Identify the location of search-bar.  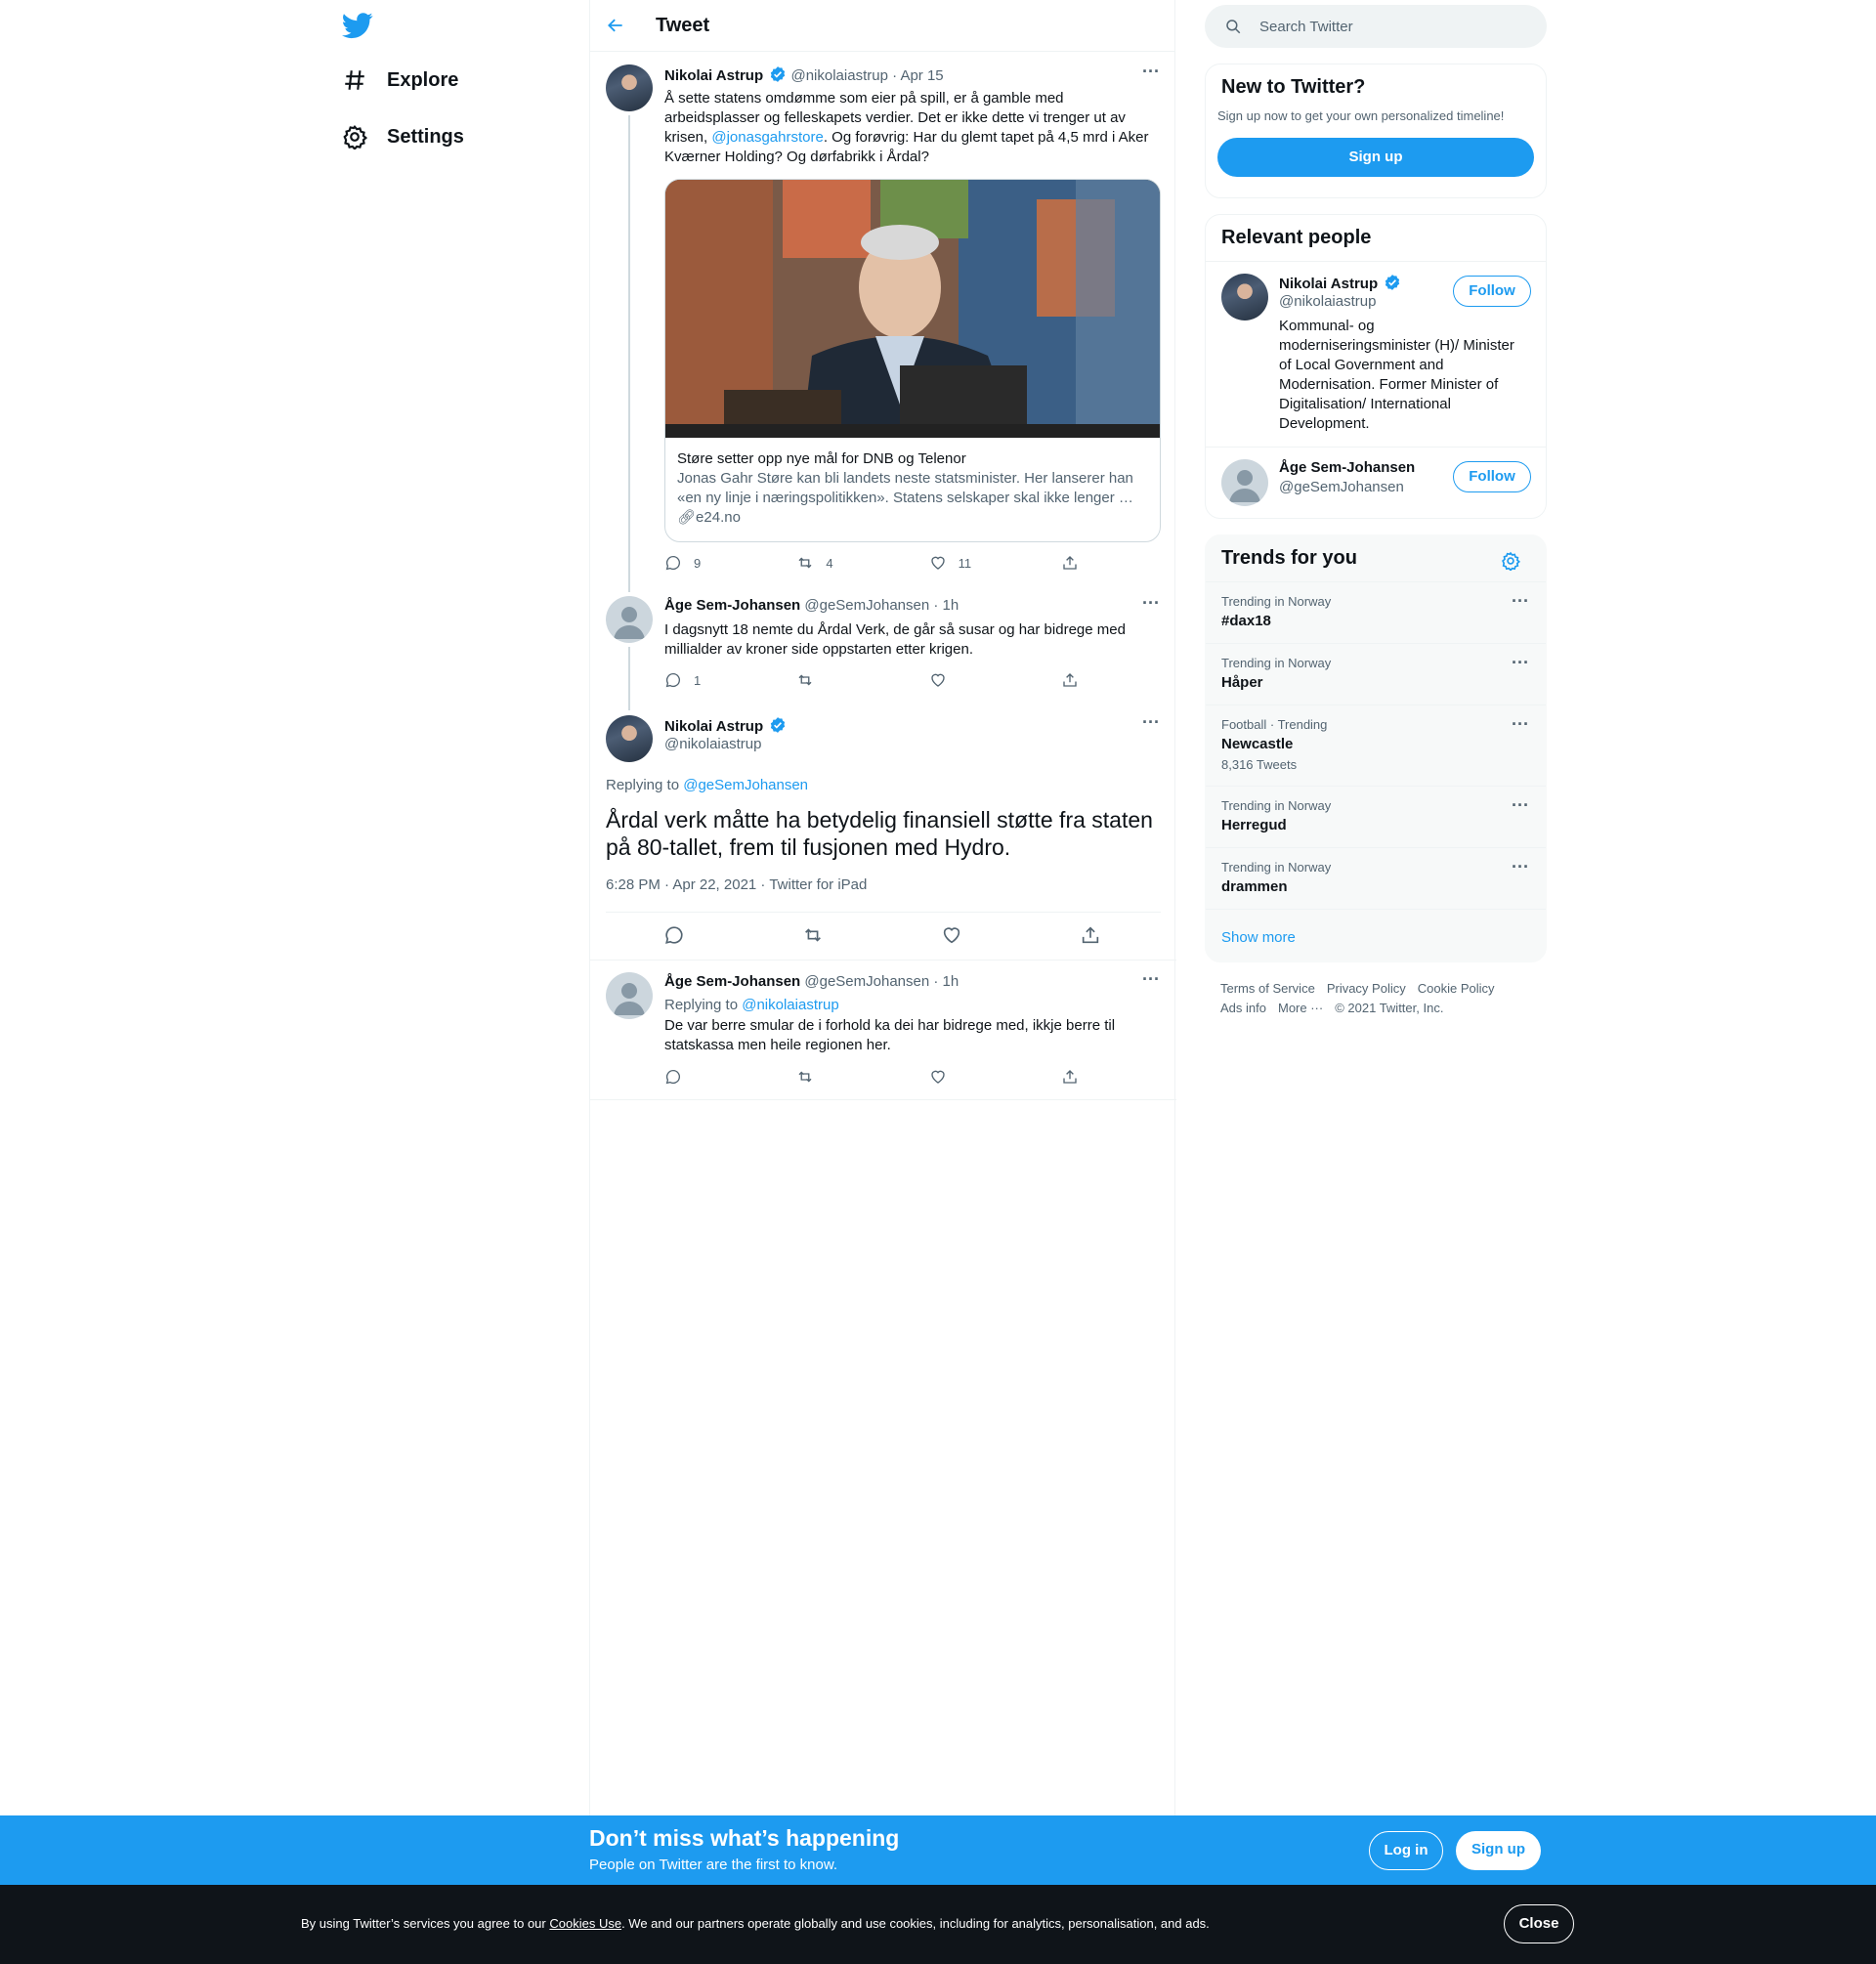
(1376, 26).